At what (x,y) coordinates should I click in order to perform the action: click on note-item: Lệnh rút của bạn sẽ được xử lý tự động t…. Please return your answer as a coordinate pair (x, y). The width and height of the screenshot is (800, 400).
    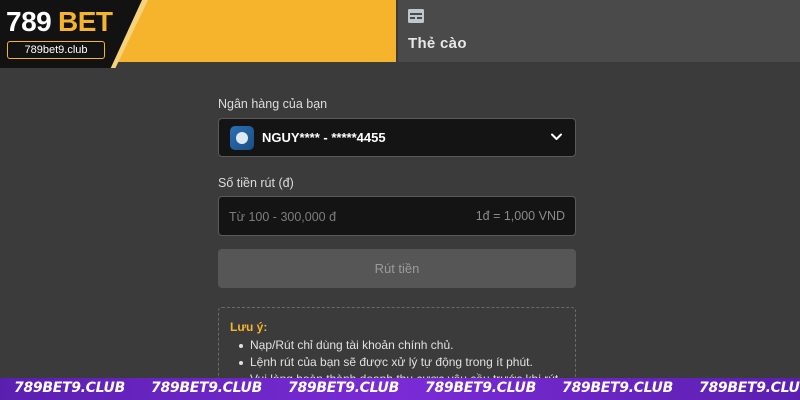
    Looking at the image, I should click on (404, 362).